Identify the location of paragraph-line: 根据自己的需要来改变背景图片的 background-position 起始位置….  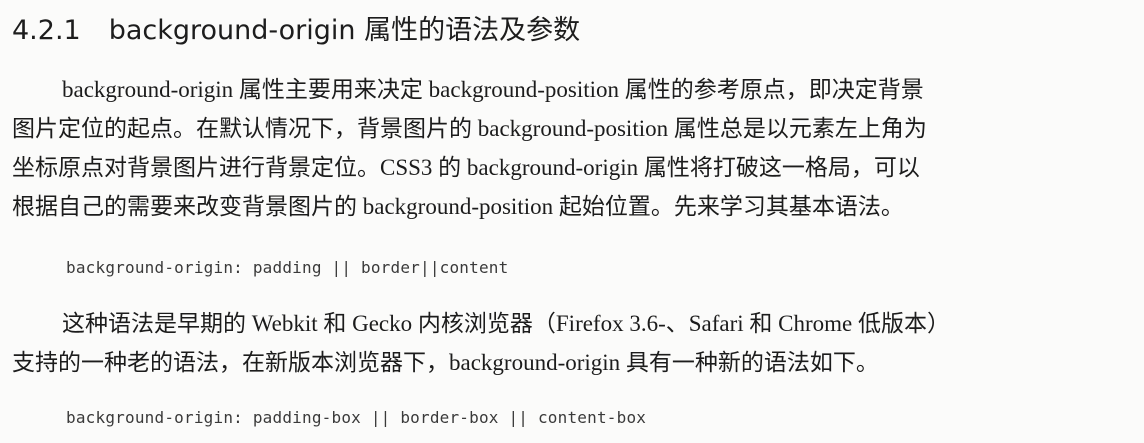
(458, 206).